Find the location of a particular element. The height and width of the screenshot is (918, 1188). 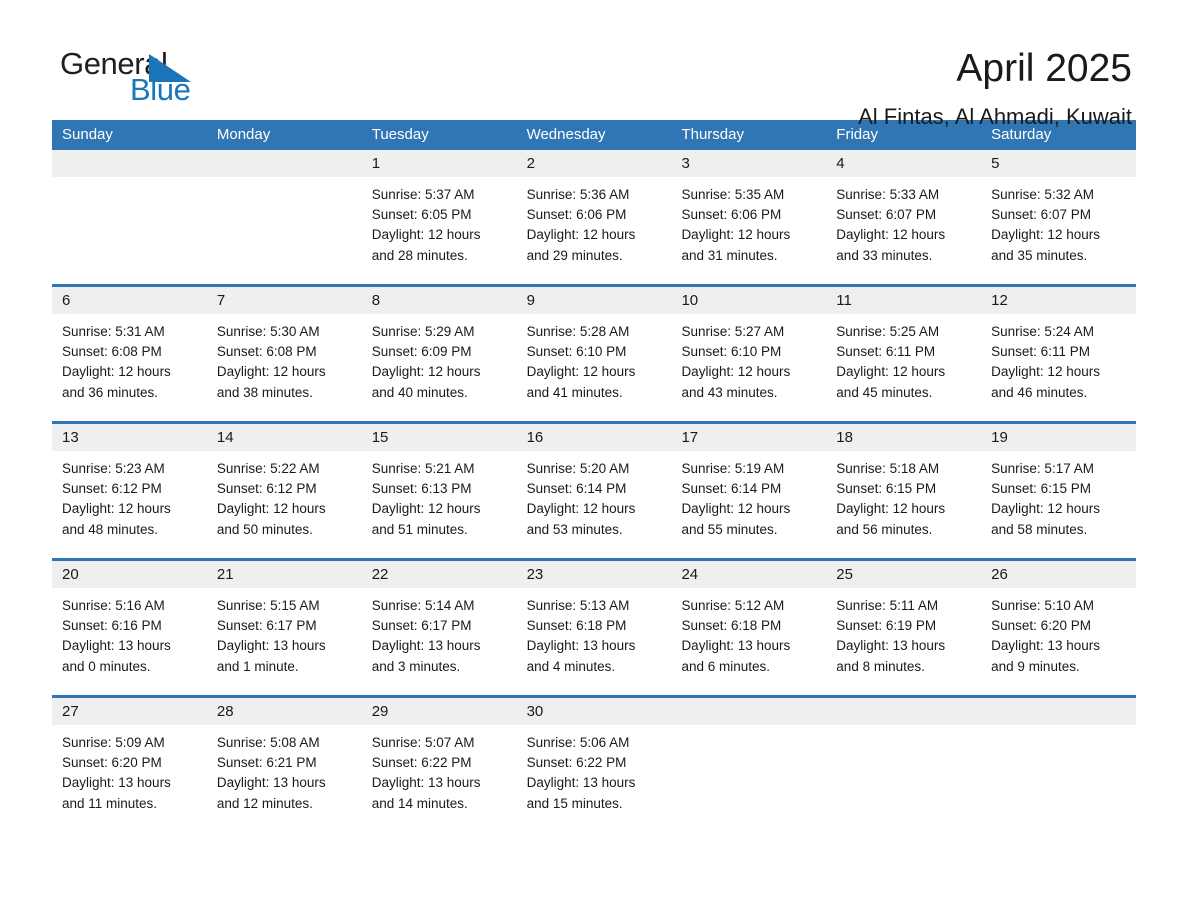

page-title: April 2025 is located at coordinates (1044, 68).